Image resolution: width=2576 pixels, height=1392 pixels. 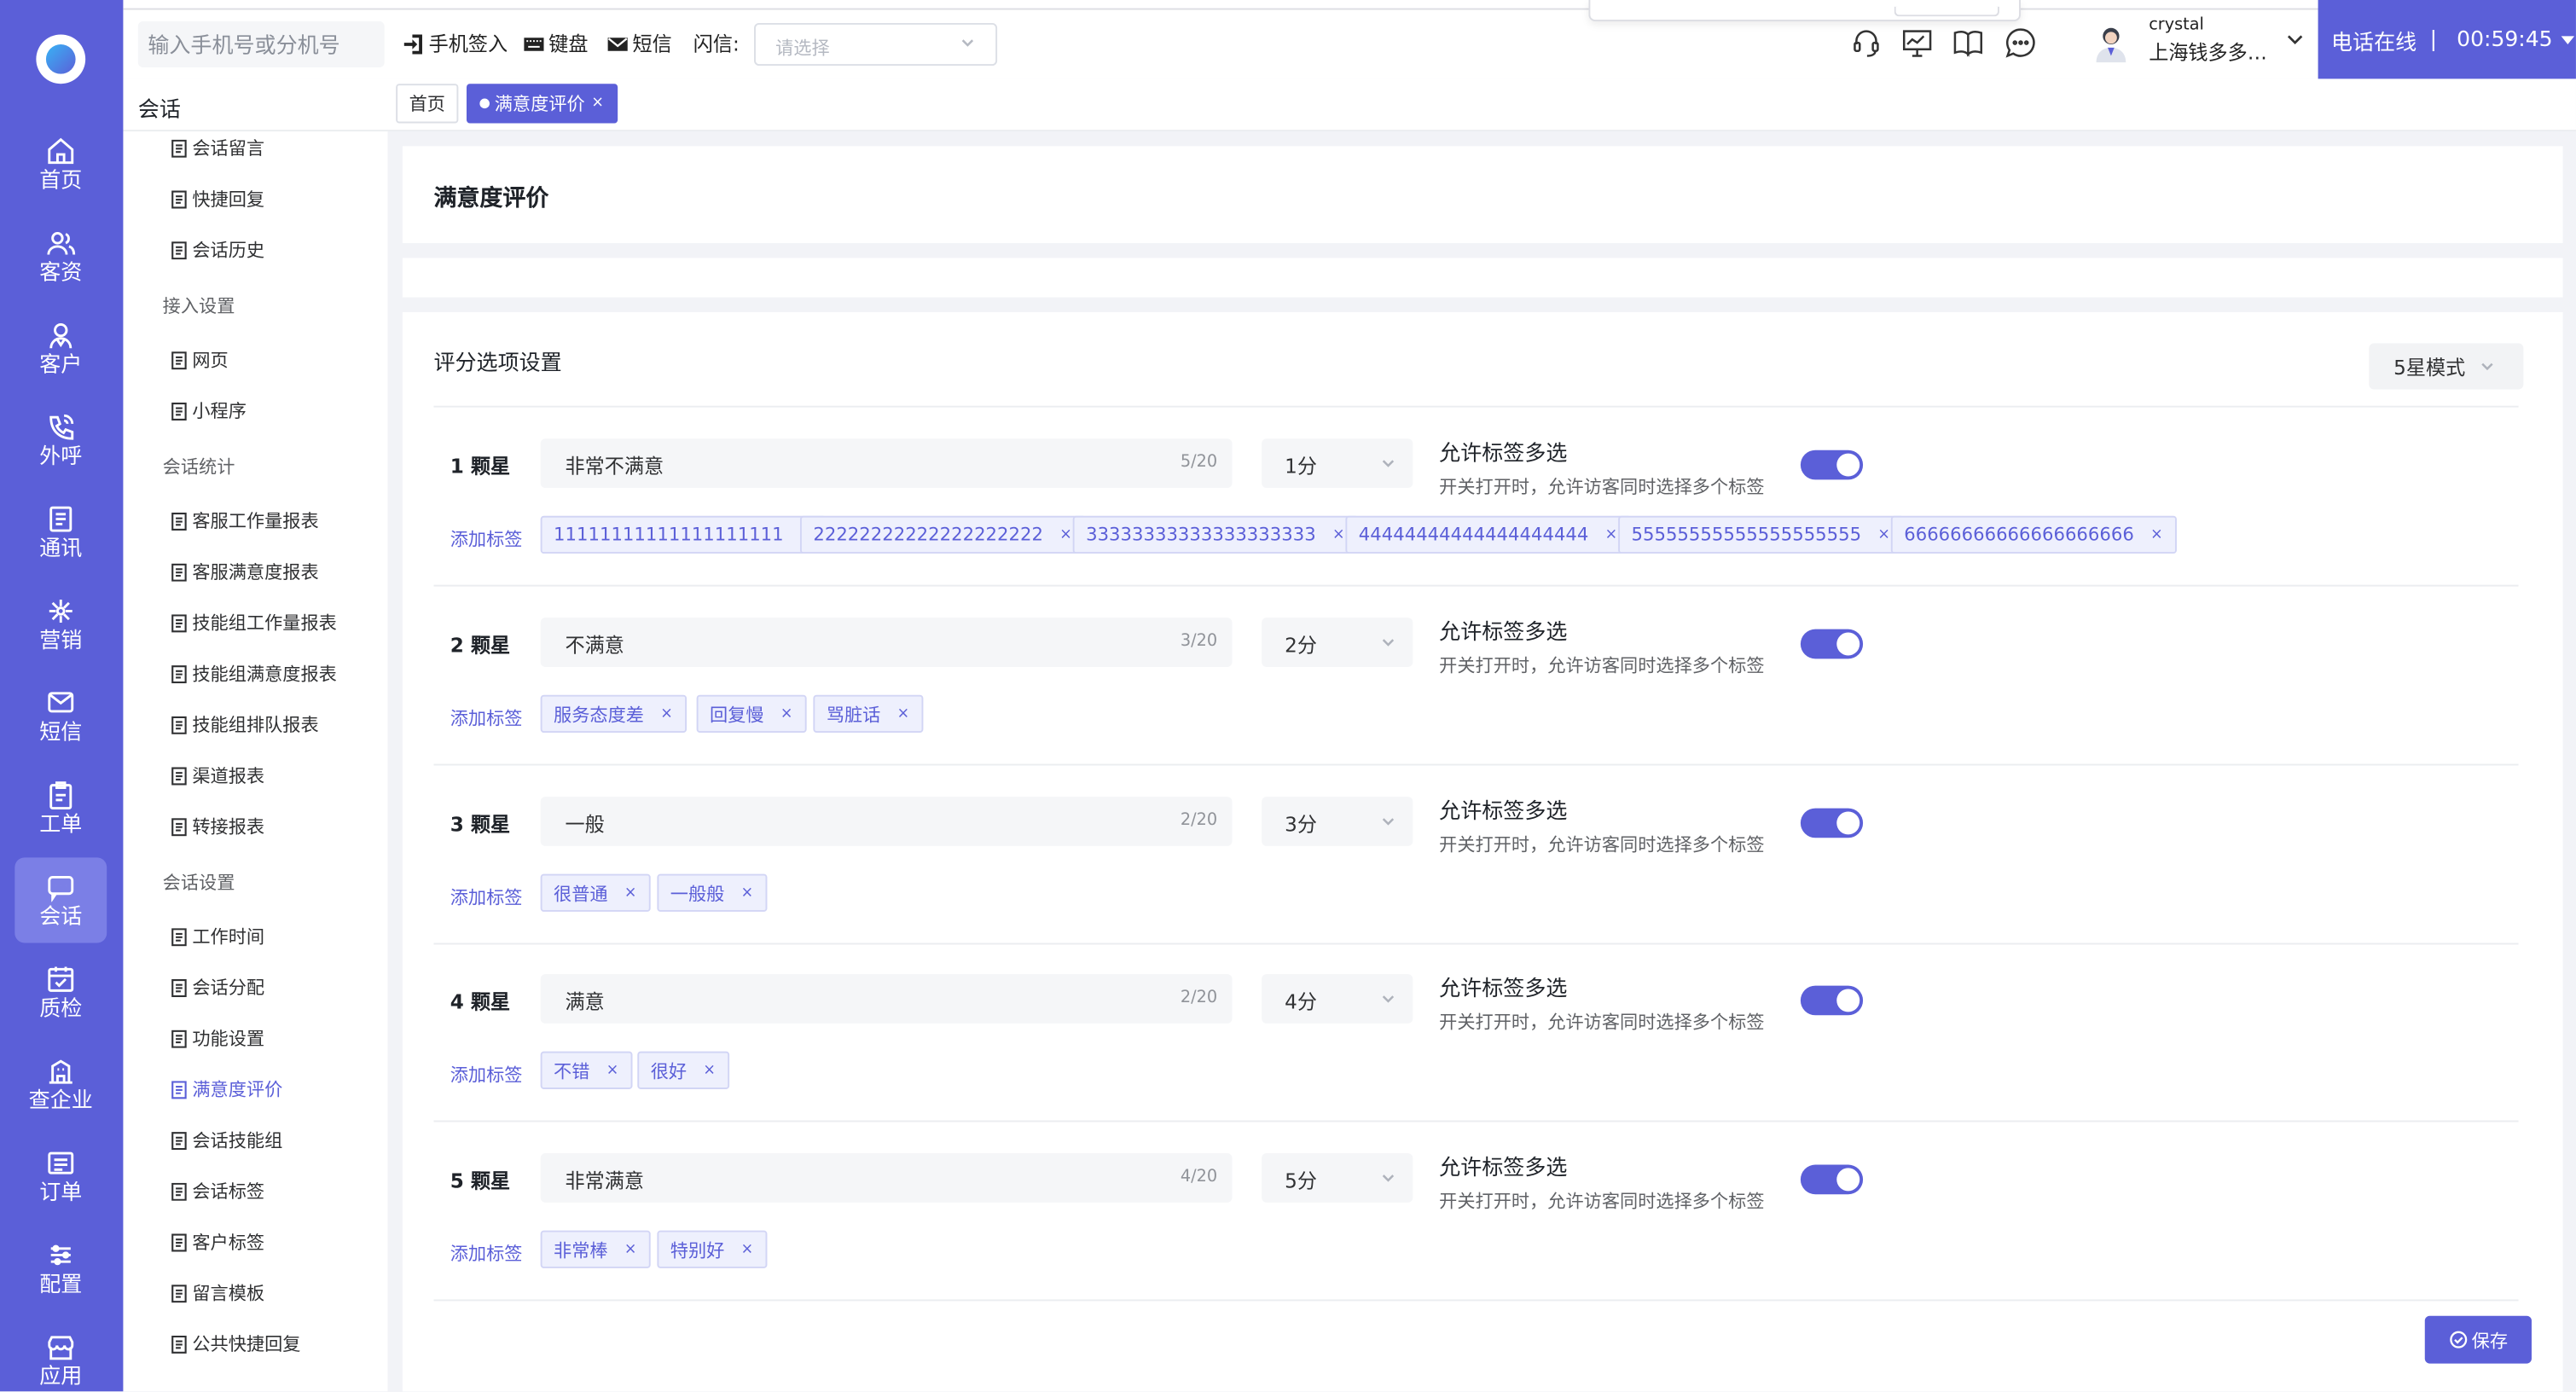 What do you see at coordinates (61, 808) in the screenshot?
I see `nav-item-8: 工单` at bounding box center [61, 808].